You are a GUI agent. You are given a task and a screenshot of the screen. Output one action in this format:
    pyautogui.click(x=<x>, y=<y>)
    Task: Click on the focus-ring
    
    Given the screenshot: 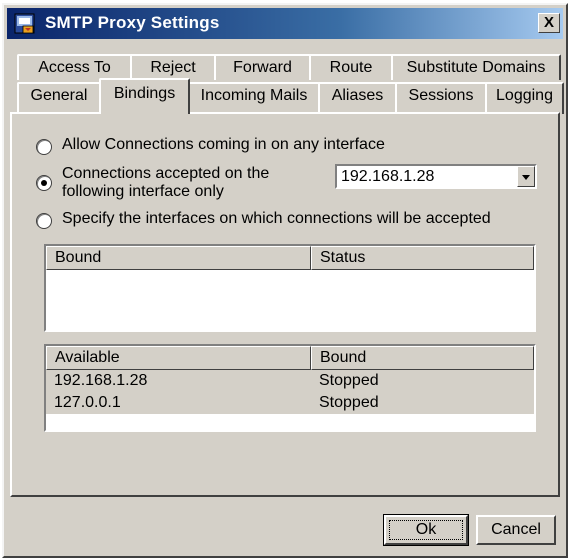 What is the action you would take?
    pyautogui.click(x=426, y=530)
    